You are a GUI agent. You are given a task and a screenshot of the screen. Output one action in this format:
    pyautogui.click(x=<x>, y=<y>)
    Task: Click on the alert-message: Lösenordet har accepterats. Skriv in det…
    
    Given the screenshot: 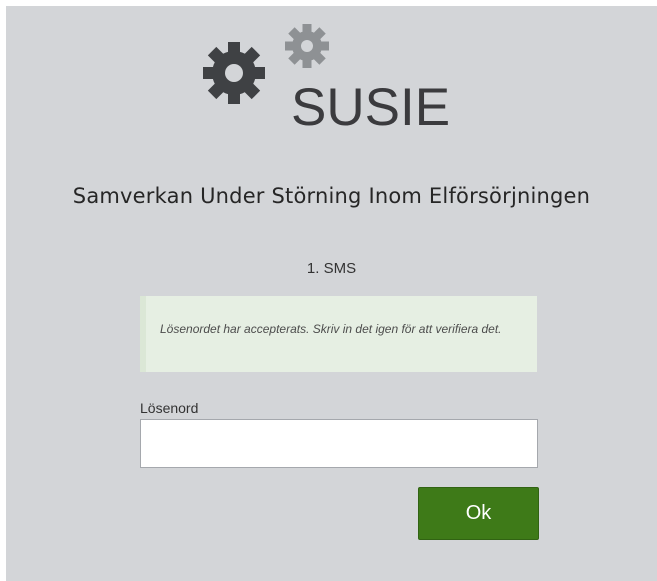 What is the action you would take?
    pyautogui.click(x=331, y=329)
    